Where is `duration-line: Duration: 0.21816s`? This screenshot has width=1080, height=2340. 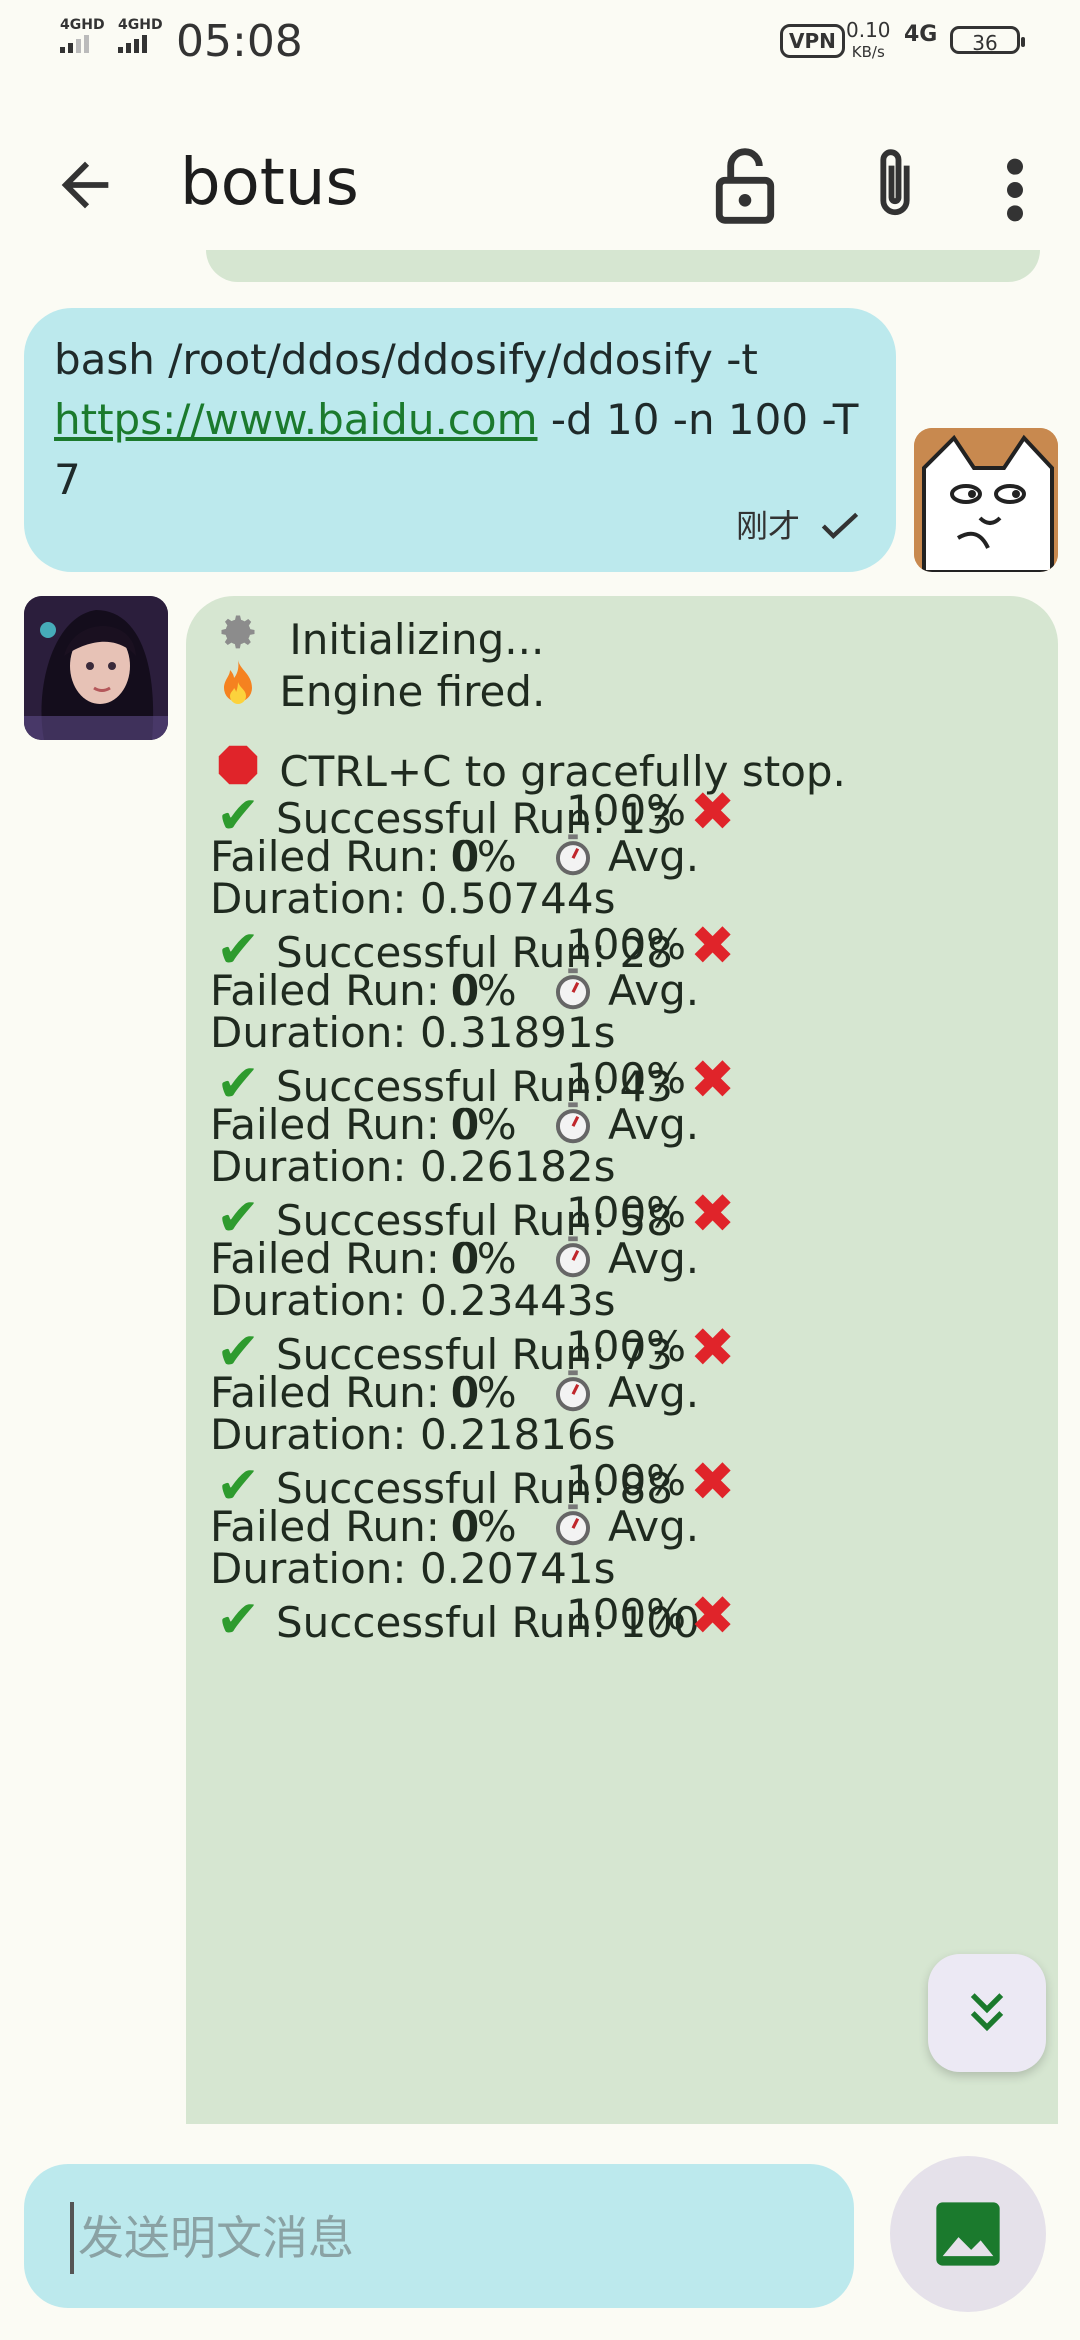
duration-line: Duration: 0.21816s is located at coordinates (413, 1434).